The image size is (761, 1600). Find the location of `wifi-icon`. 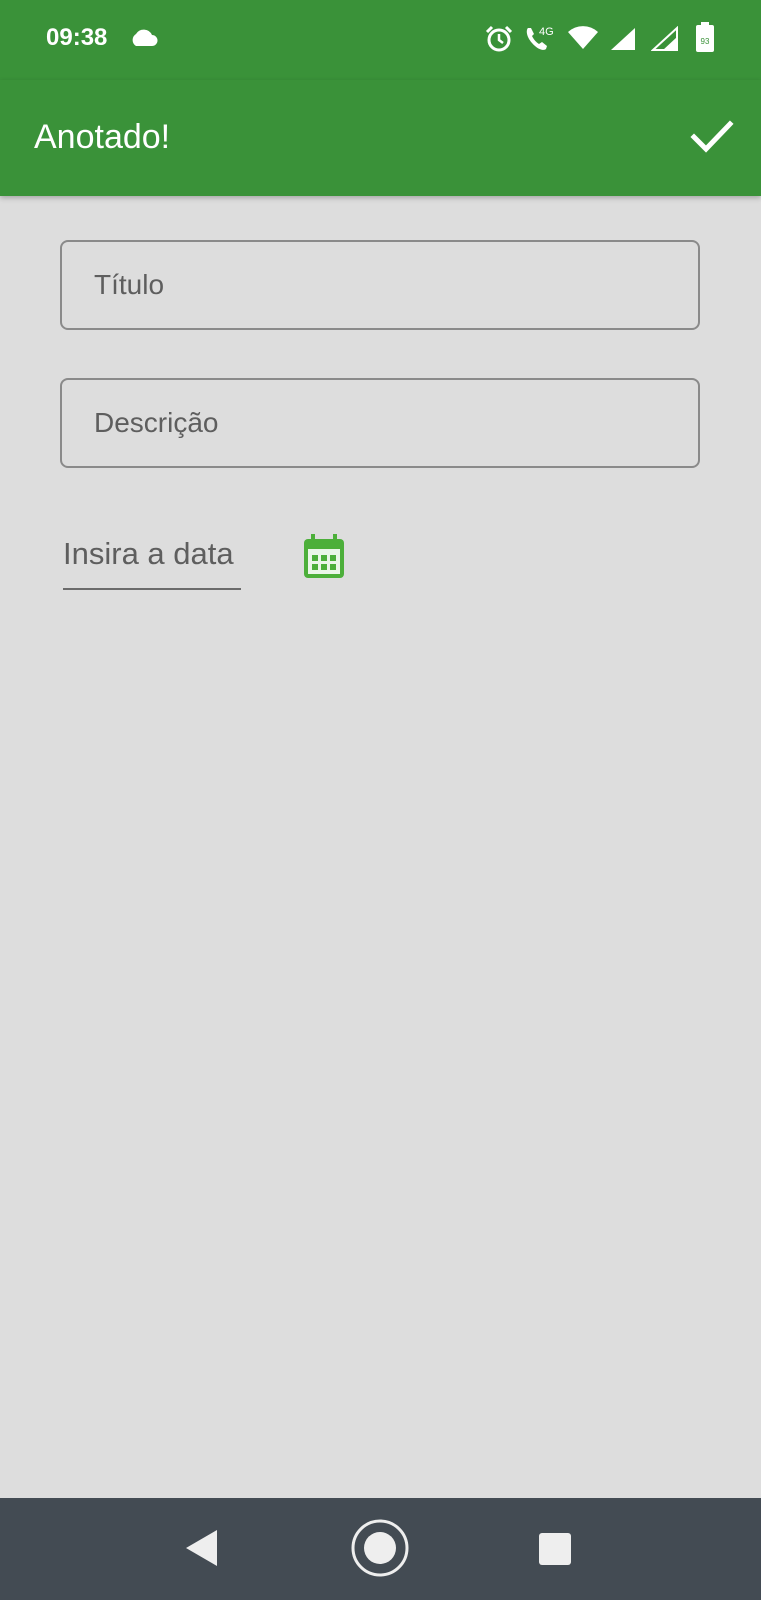

wifi-icon is located at coordinates (583, 40).